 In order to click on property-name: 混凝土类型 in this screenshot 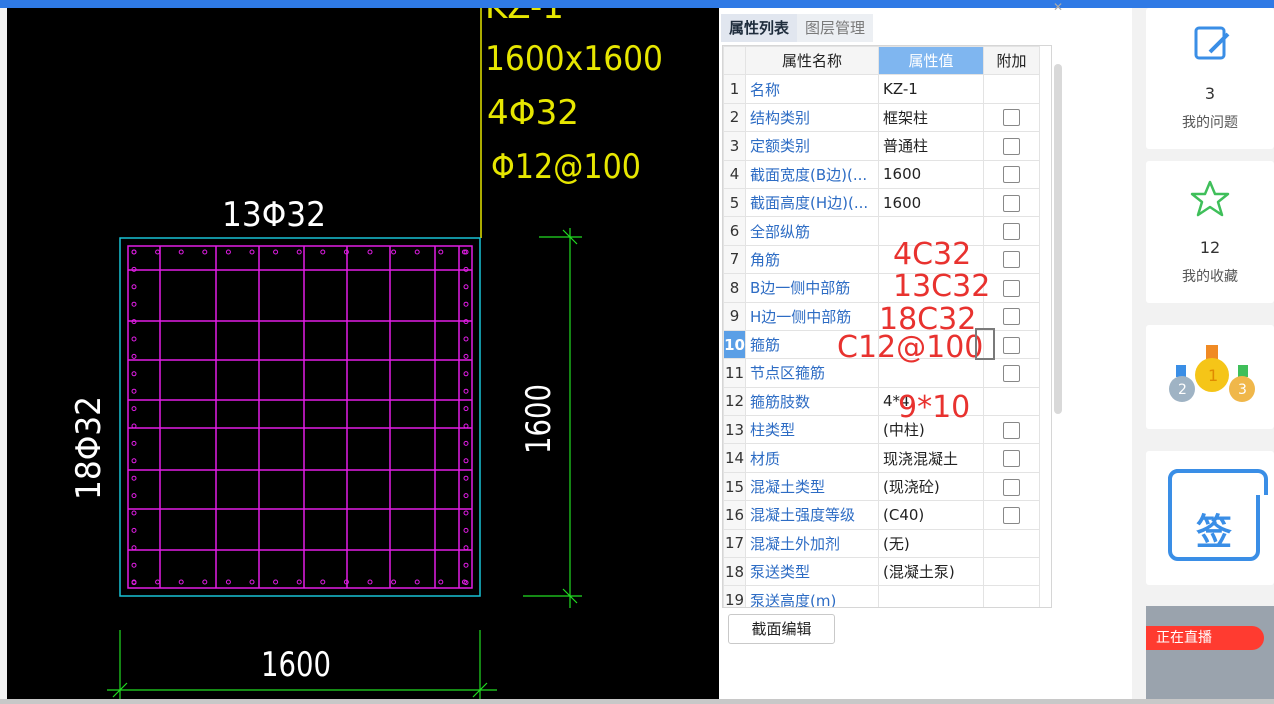, I will do `click(812, 486)`.